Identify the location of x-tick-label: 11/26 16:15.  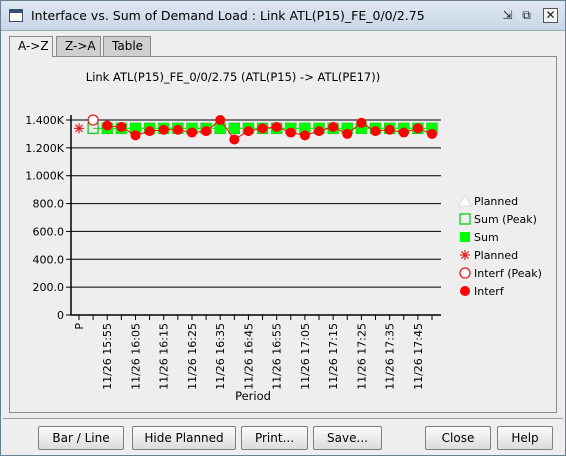
(164, 356).